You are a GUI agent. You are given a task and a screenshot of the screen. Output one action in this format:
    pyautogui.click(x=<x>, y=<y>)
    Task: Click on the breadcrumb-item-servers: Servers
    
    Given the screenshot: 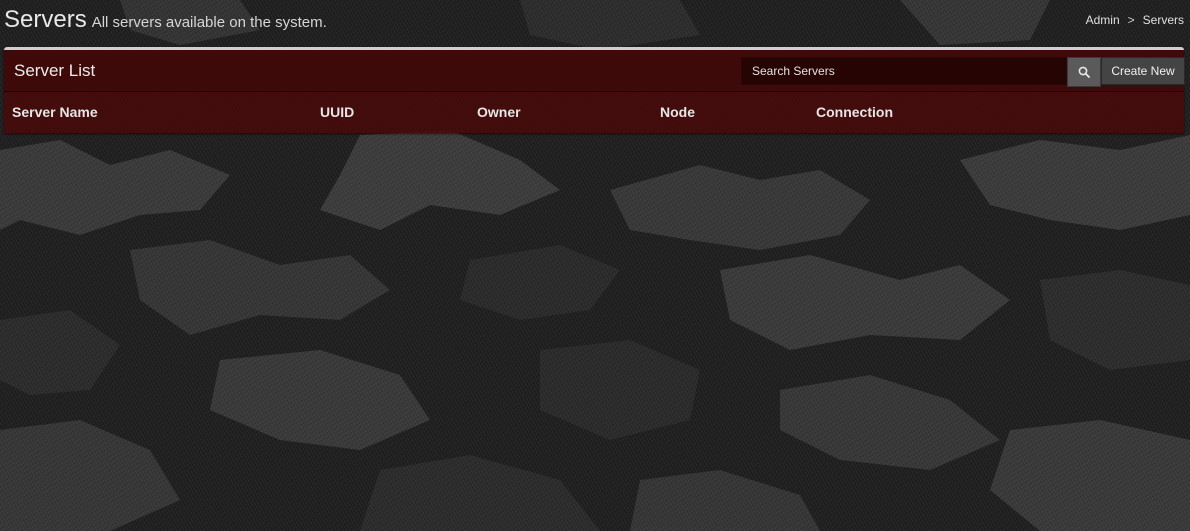 What is the action you would take?
    pyautogui.click(x=1163, y=20)
    